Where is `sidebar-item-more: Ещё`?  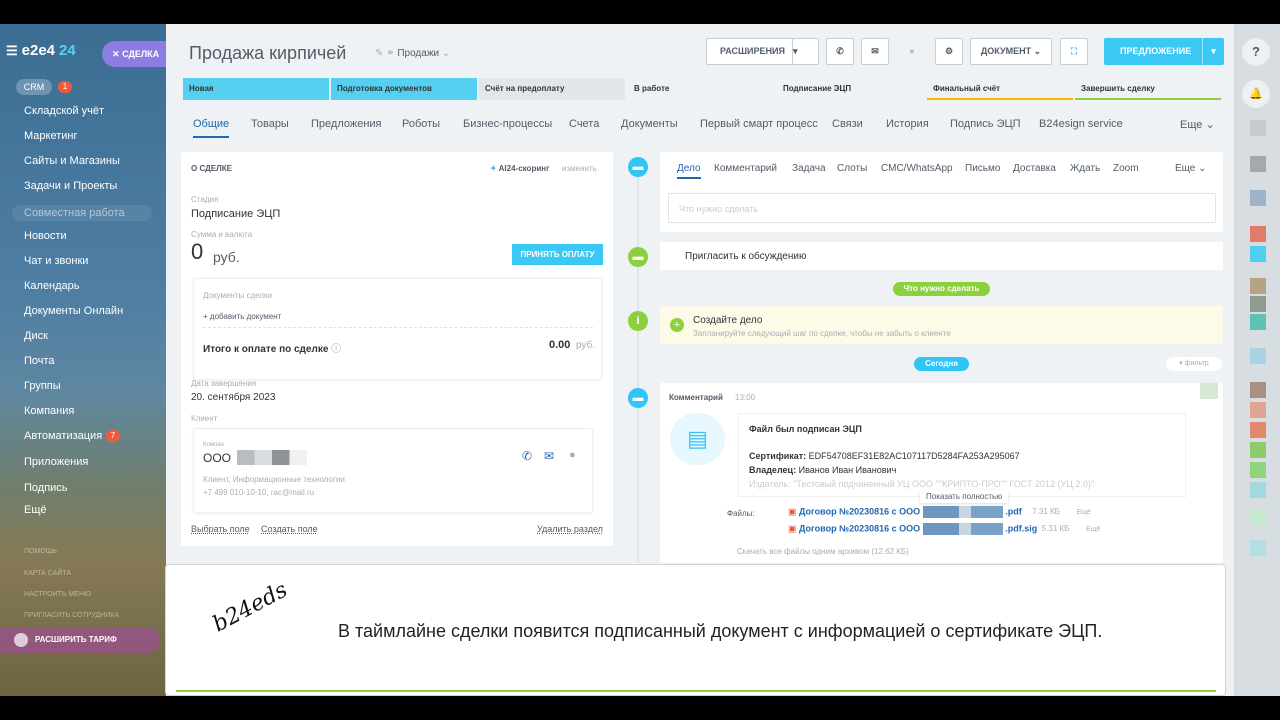 sidebar-item-more: Ещё is located at coordinates (35, 510).